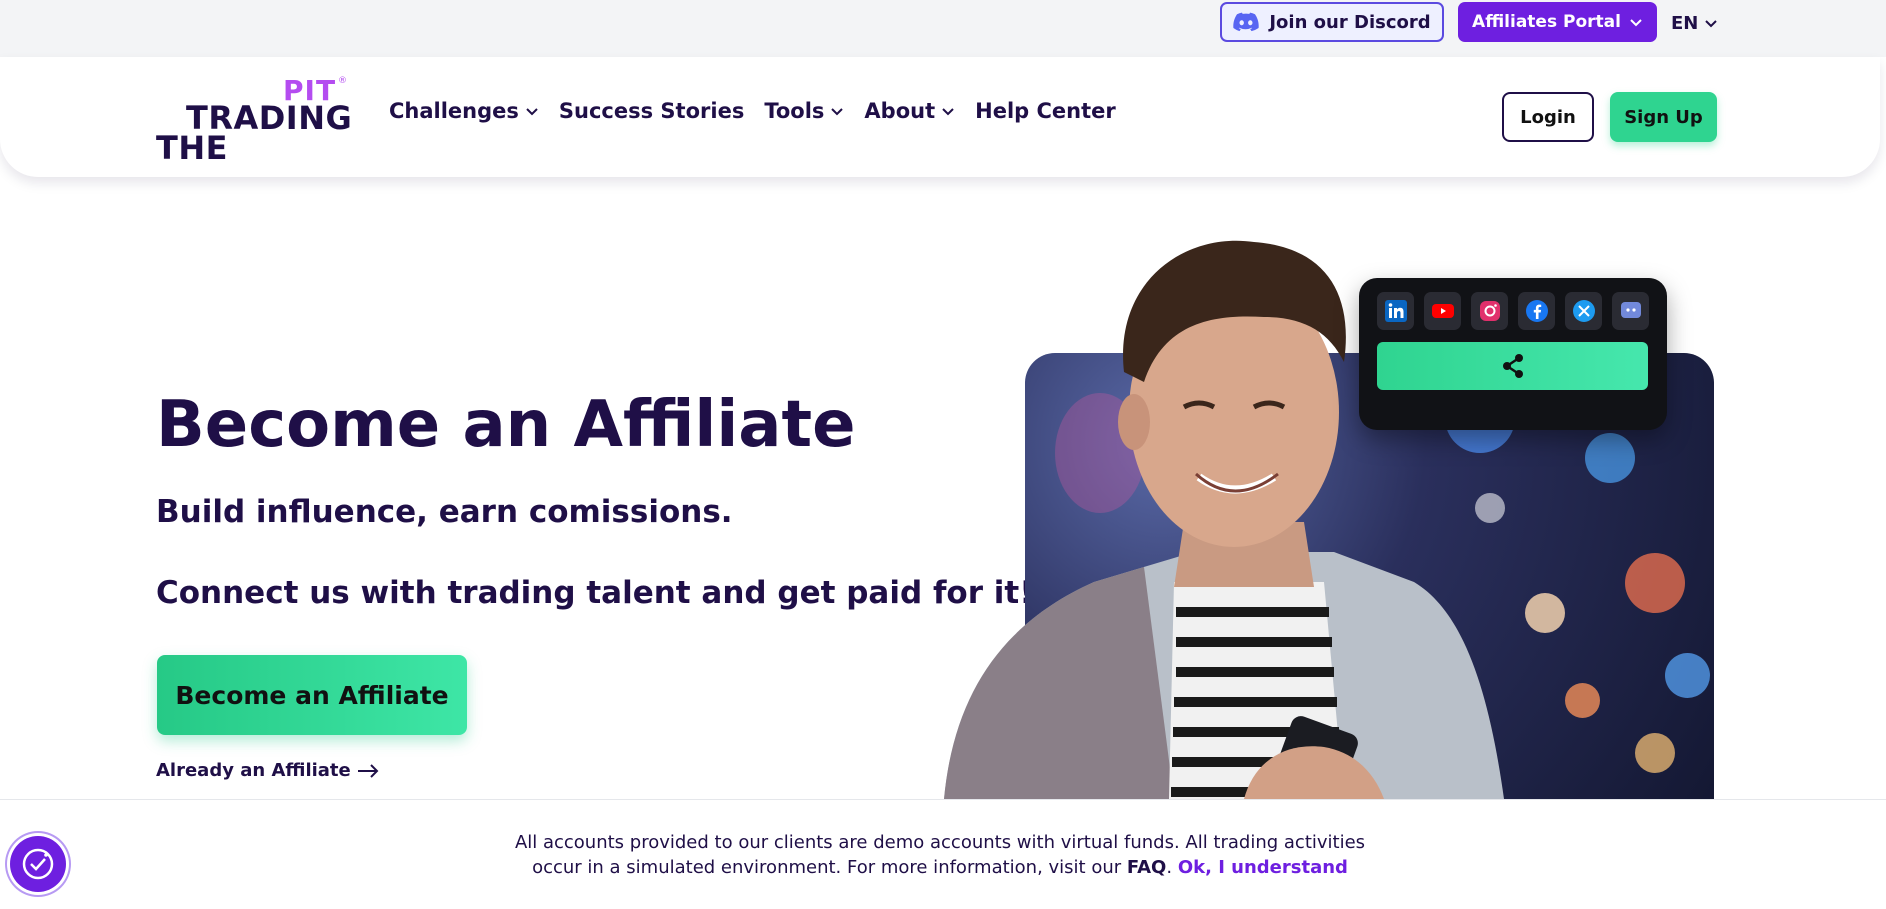  I want to click on social-icons-row, so click(1513, 311).